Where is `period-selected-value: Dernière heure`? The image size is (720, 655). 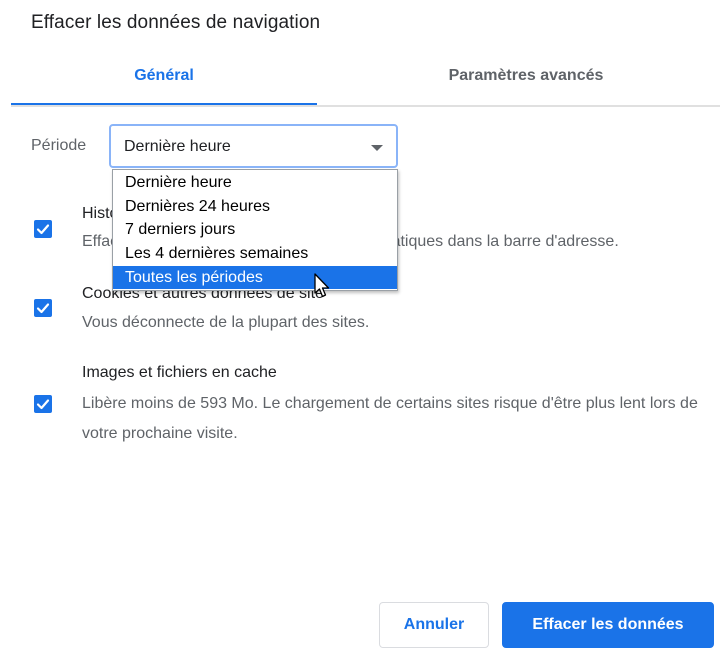 period-selected-value: Dernière heure is located at coordinates (177, 146).